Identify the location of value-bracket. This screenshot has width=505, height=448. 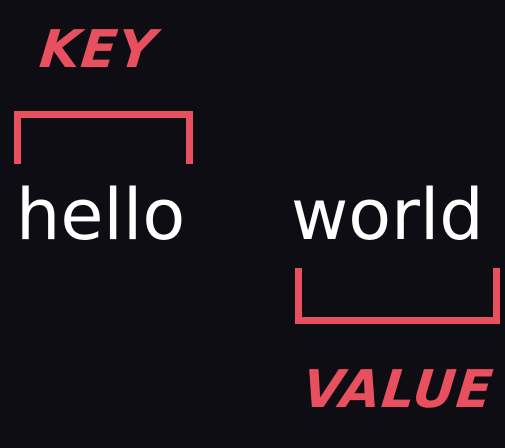
(397, 296).